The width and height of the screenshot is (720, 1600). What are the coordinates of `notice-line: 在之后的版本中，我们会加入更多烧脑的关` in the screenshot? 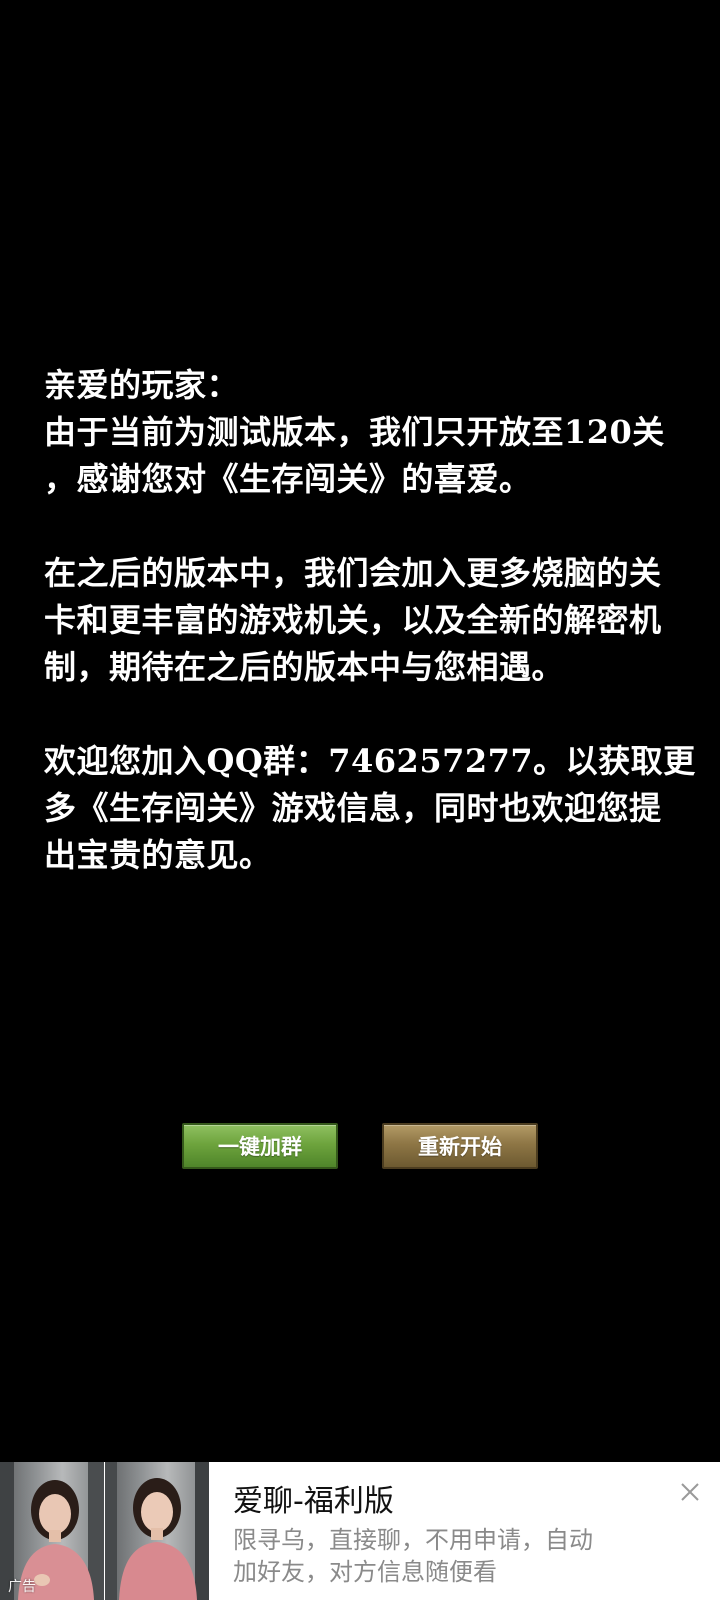 It's located at (353, 573).